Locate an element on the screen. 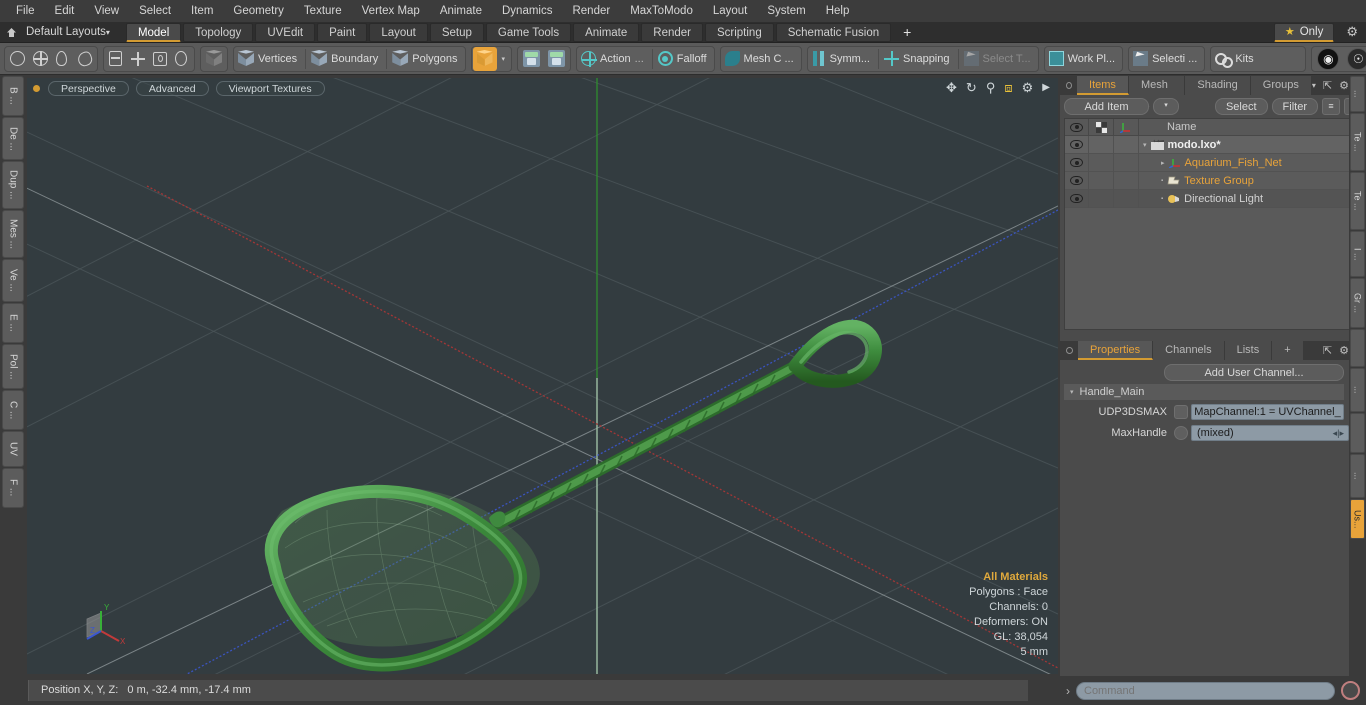  tab-add: + is located at coordinates (1288, 350).